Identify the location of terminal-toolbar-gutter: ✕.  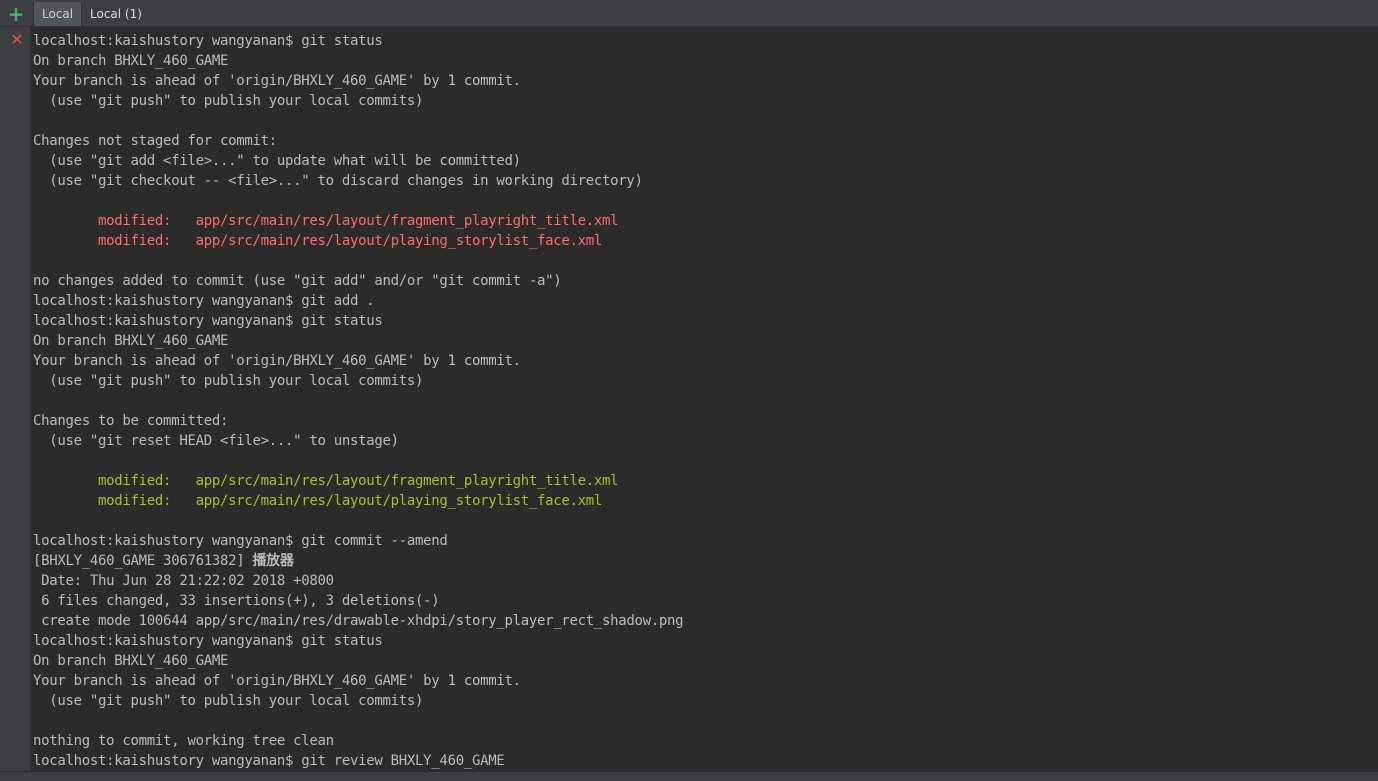
(15, 399).